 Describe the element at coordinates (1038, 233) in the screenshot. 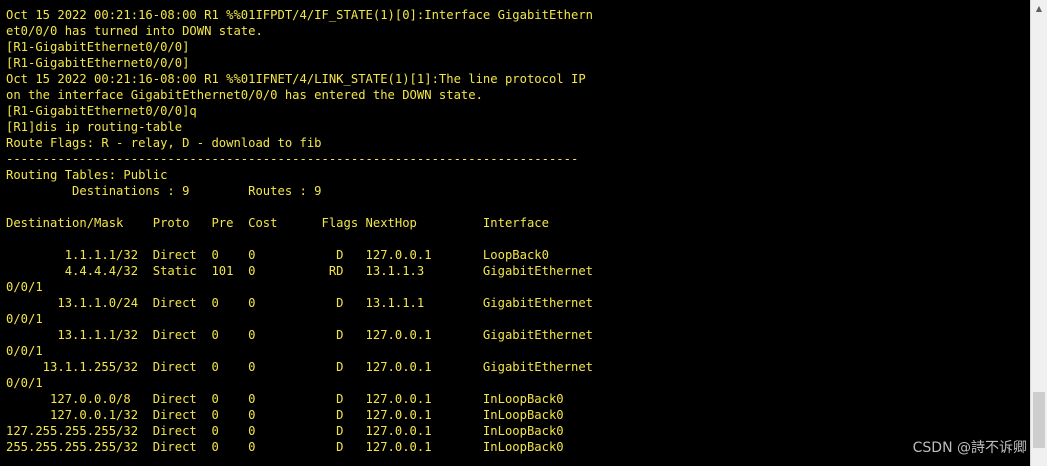

I see `vertical-scrollbar: ▲` at that location.